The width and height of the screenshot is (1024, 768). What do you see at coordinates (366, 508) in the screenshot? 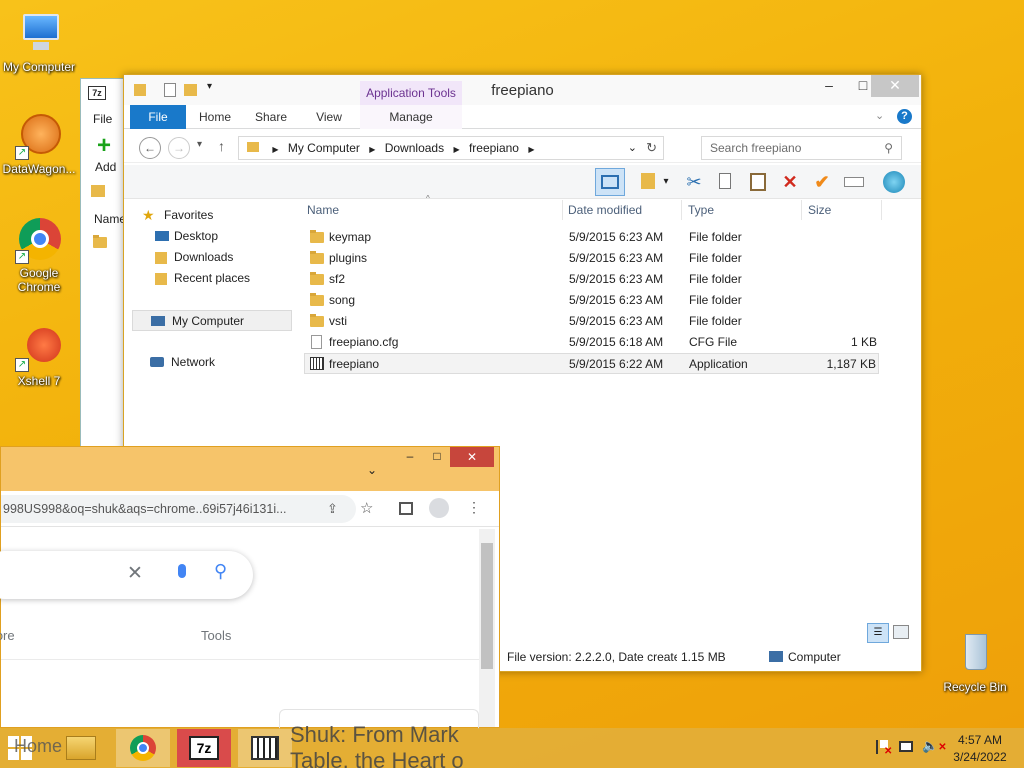
I see `bookmark-star-icon: ☆` at bounding box center [366, 508].